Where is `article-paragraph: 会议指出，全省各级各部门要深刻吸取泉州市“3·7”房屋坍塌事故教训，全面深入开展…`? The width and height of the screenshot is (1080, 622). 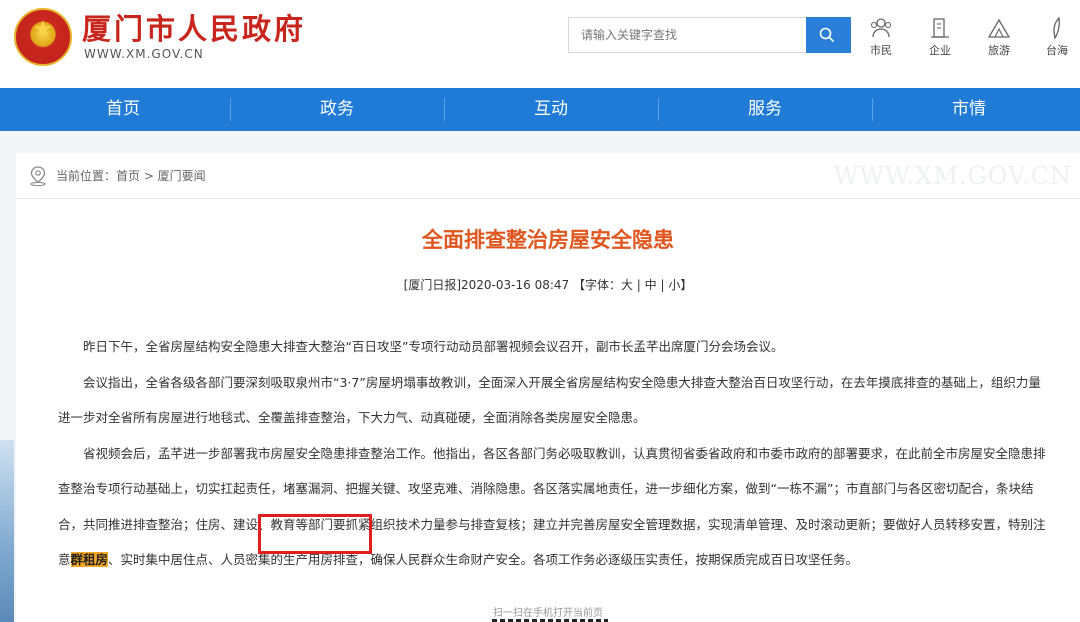 article-paragraph: 会议指出，全省各级各部门要深刻吸取泉州市“3·7”房屋坍塌事故教训，全面深入开展… is located at coordinates (549, 400).